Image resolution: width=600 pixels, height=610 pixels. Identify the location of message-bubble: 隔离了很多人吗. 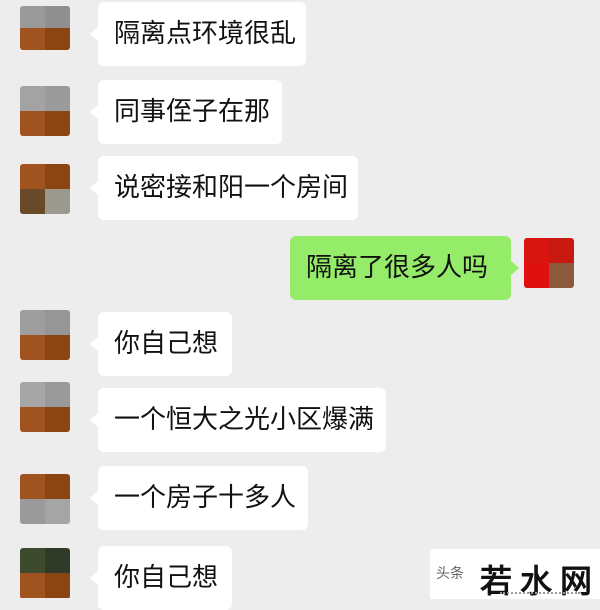
(404, 268).